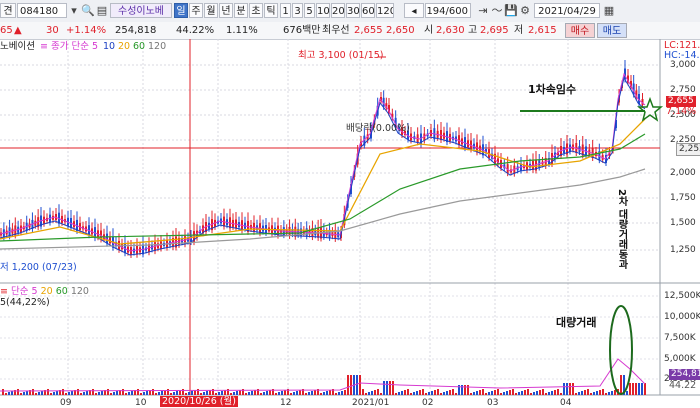 This screenshot has height=408, width=700. Describe the element at coordinates (483, 10) in the screenshot. I see `chart-options-icon: ⇥` at that location.